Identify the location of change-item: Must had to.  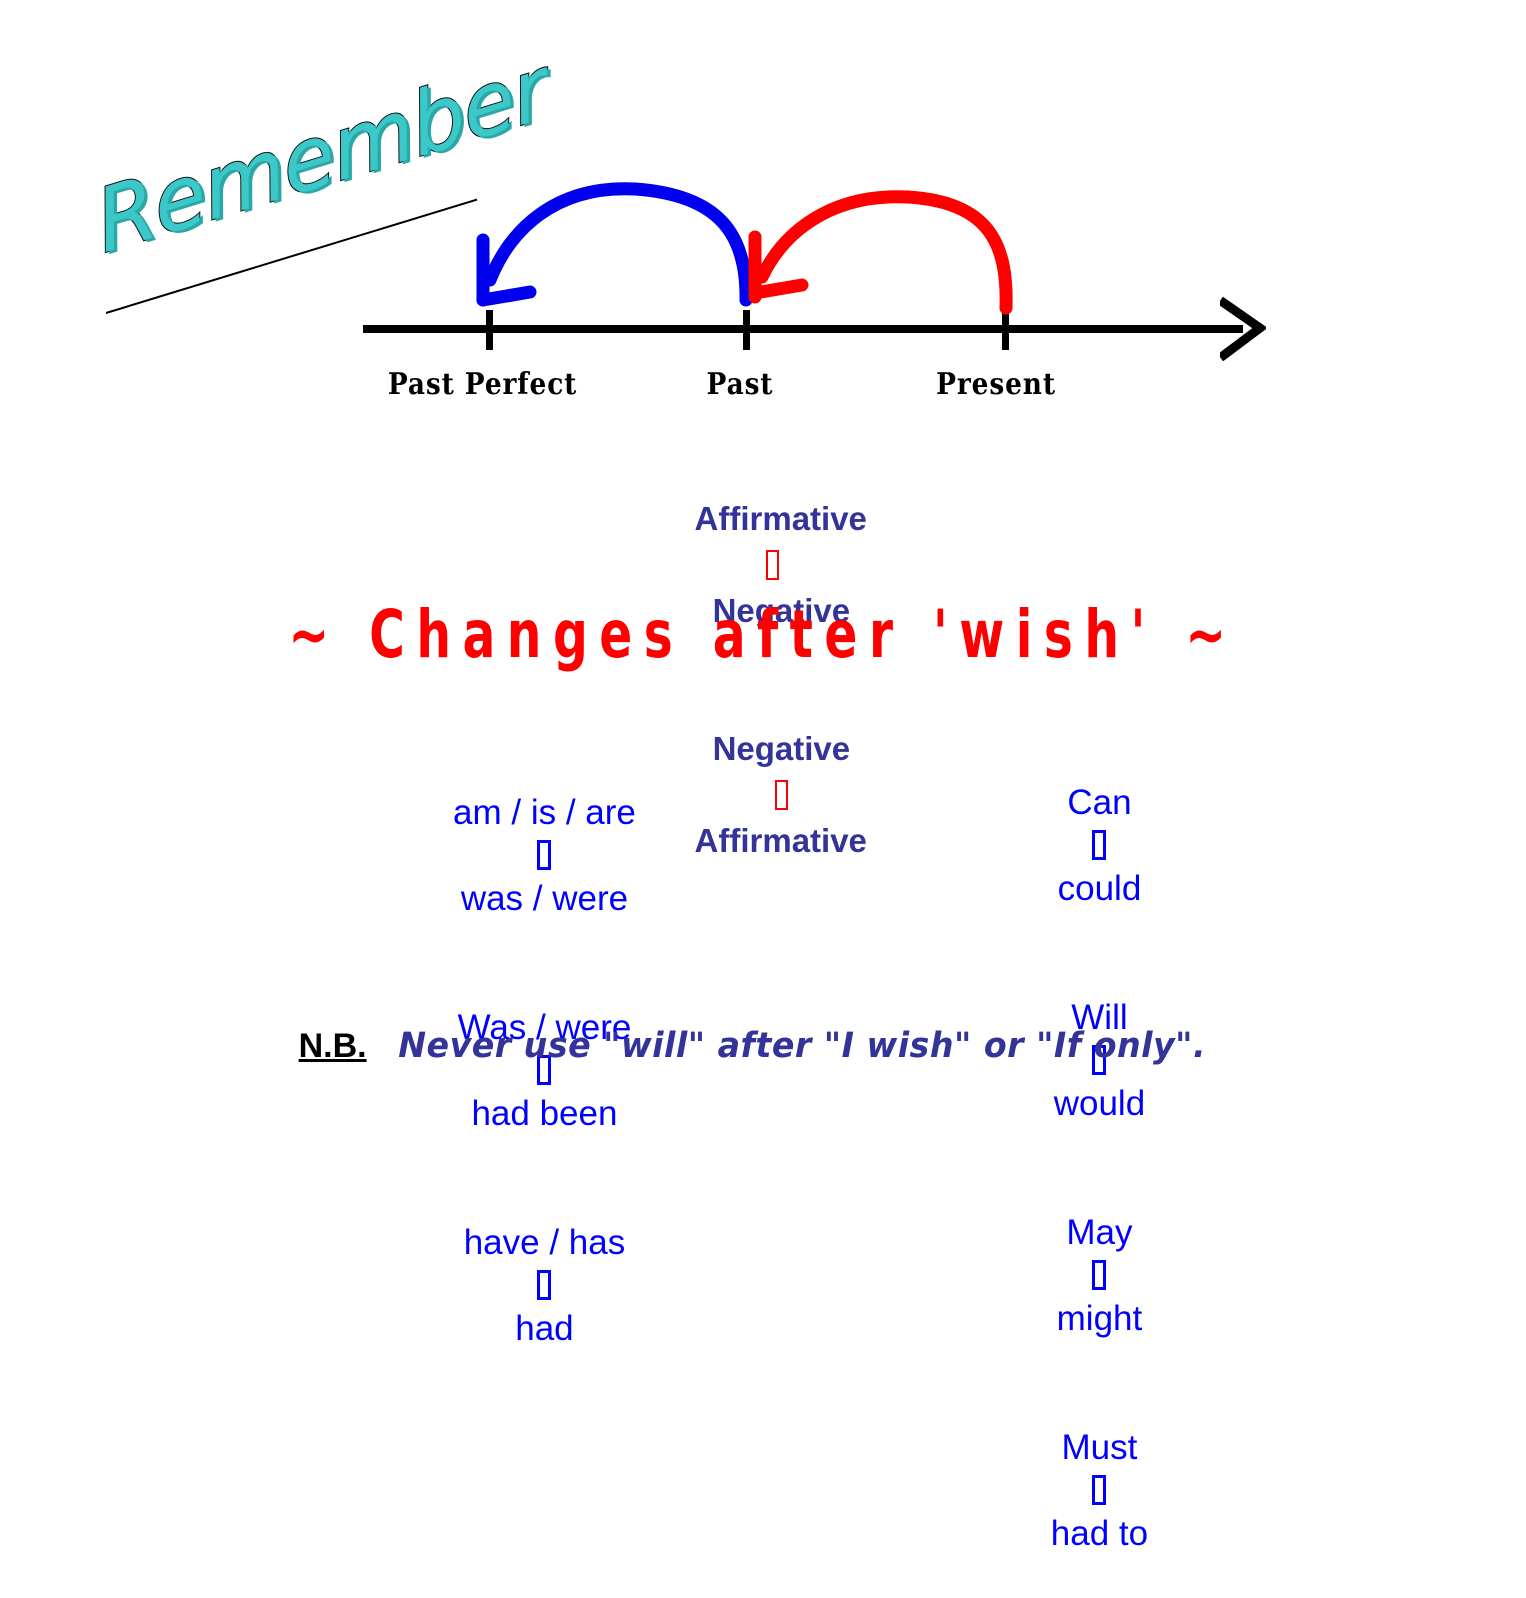
(1080, 1490).